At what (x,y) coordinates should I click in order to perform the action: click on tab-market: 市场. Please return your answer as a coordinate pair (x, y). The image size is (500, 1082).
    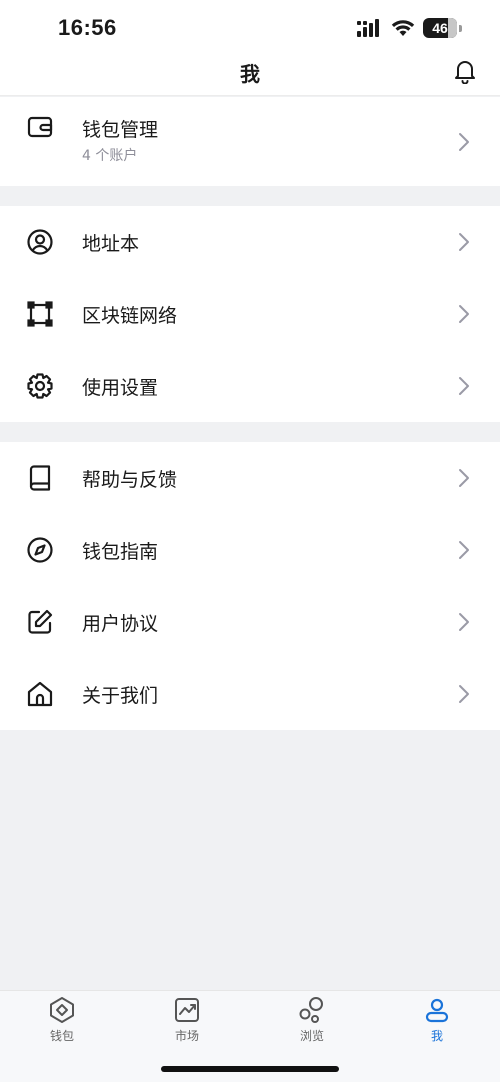
    Looking at the image, I should click on (187, 1019).